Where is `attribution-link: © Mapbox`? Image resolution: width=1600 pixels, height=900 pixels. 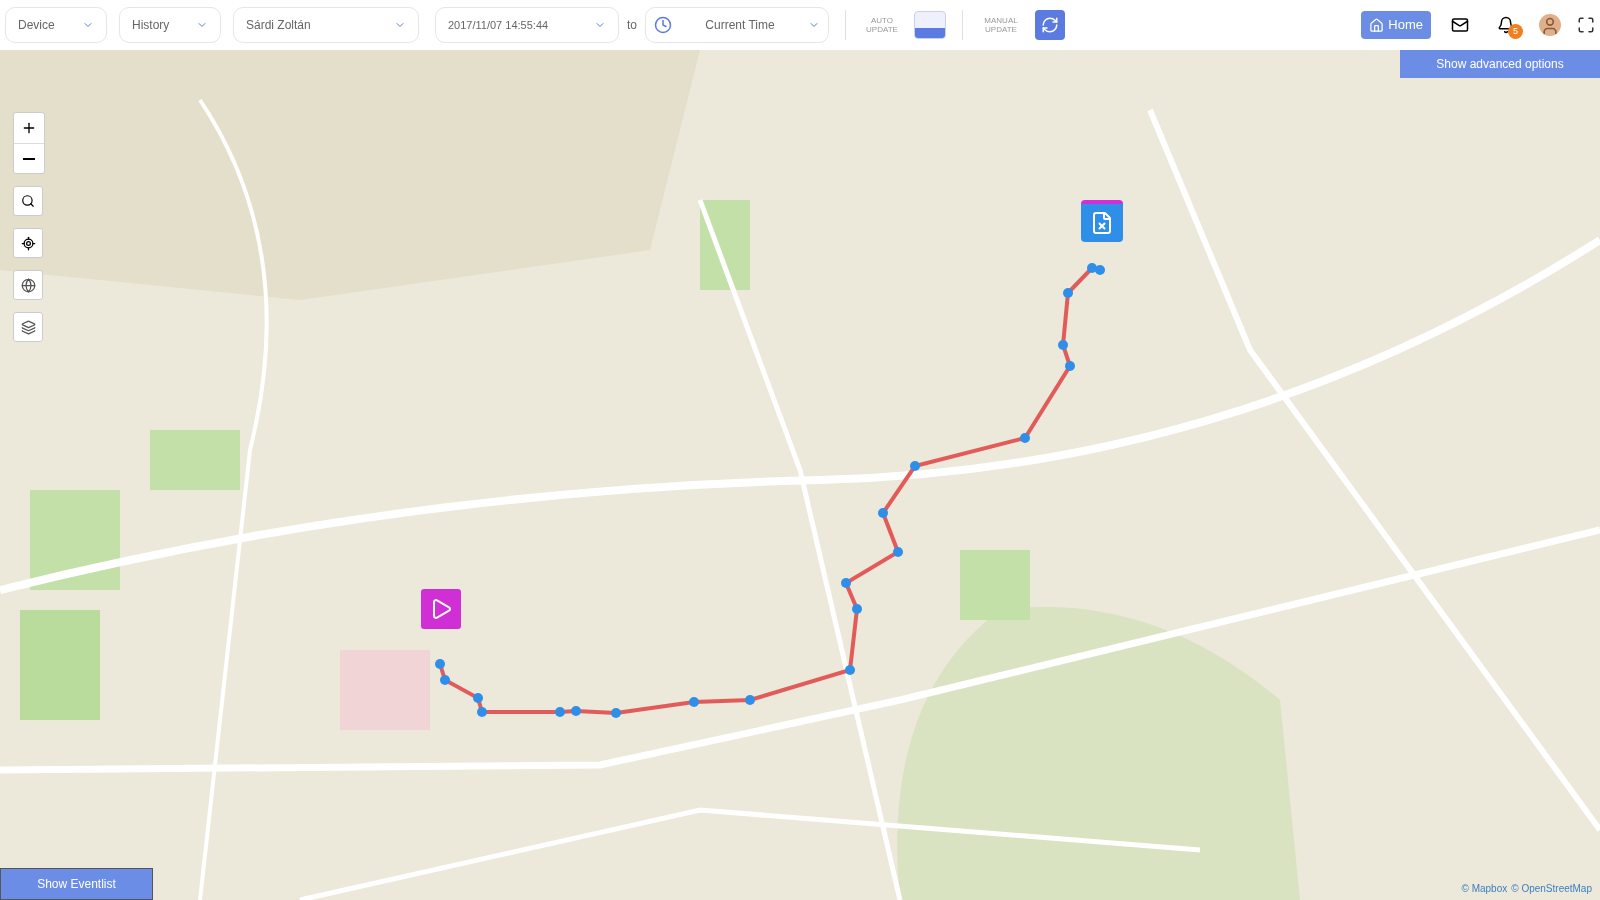 attribution-link: © Mapbox is located at coordinates (1484, 888).